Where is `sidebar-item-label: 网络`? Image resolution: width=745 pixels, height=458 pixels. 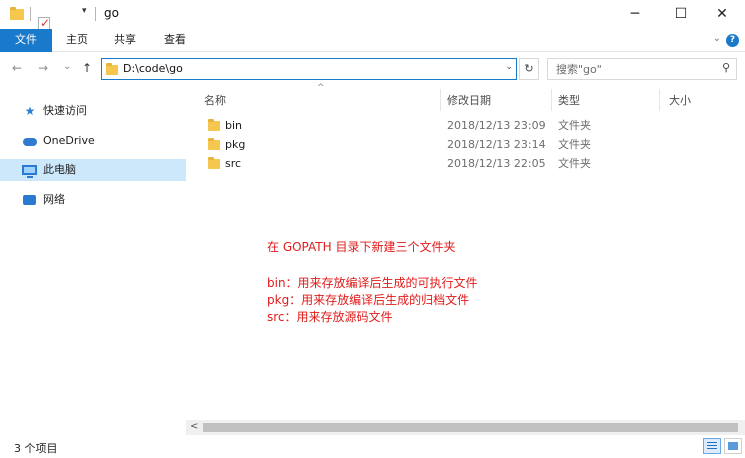 sidebar-item-label: 网络 is located at coordinates (54, 199).